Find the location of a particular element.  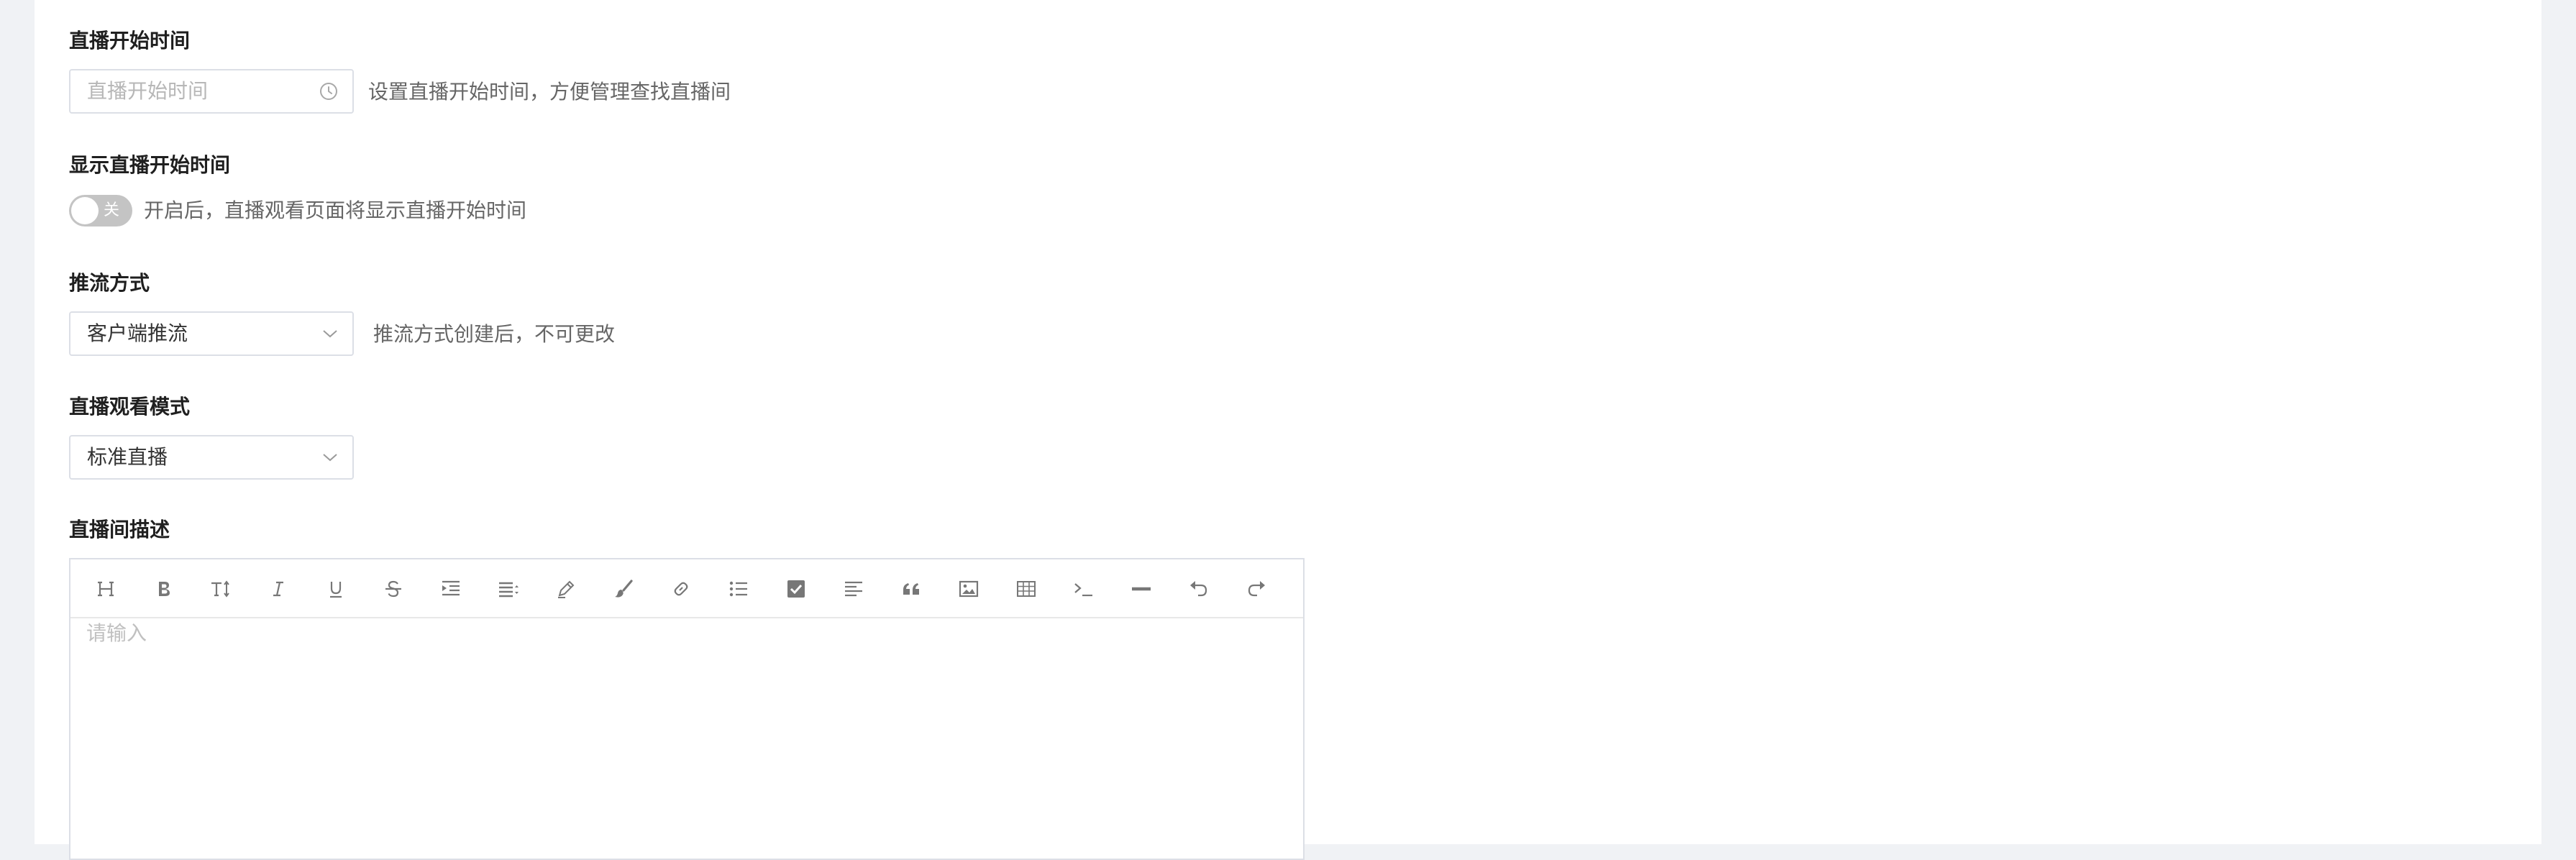

strikethrough-icon is located at coordinates (393, 589).